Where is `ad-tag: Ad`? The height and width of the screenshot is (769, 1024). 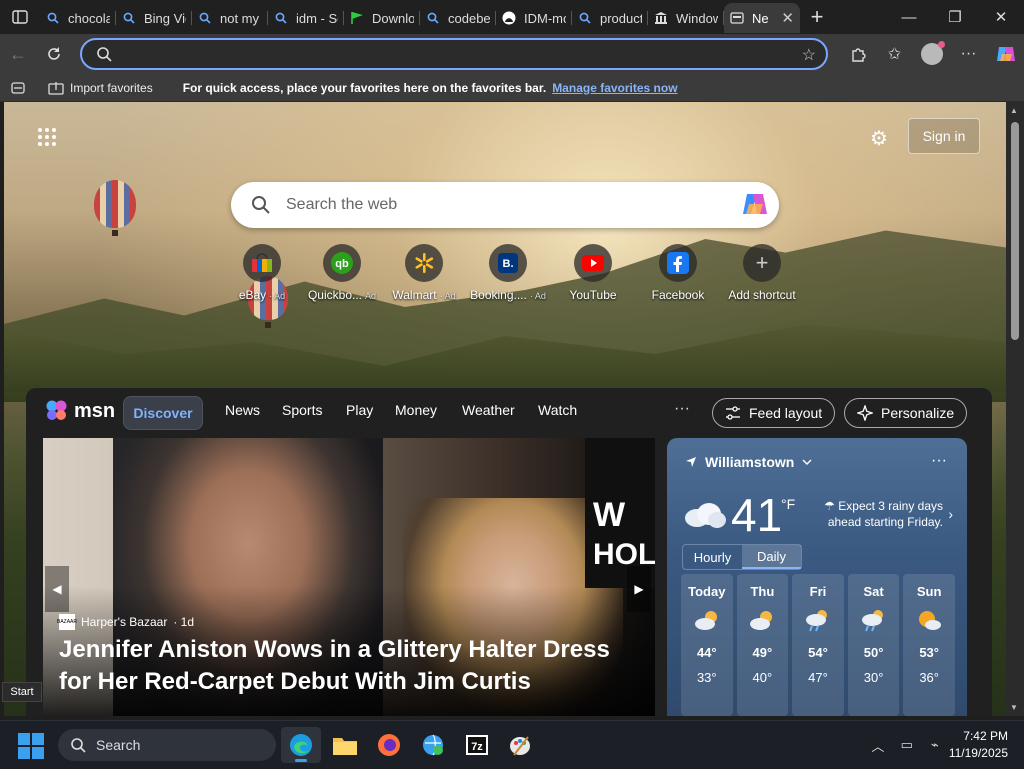
ad-tag: Ad is located at coordinates (371, 296).